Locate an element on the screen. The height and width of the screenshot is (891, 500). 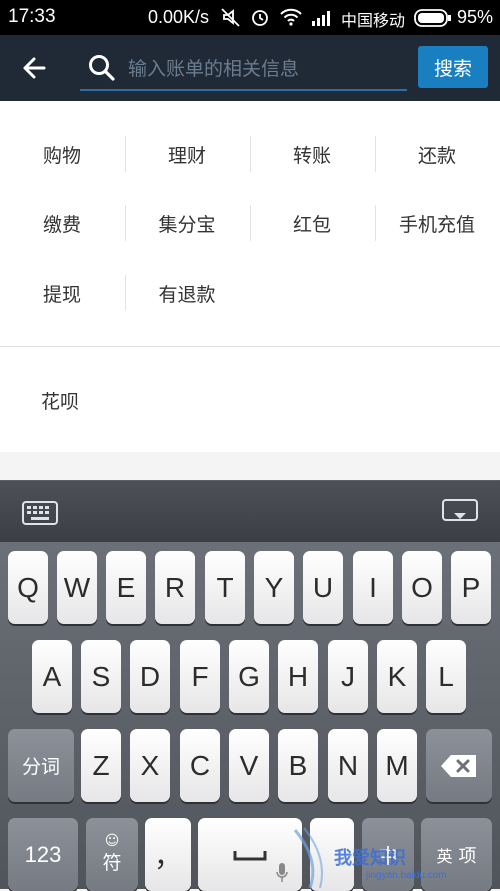
key-u: U is located at coordinates (323, 587).